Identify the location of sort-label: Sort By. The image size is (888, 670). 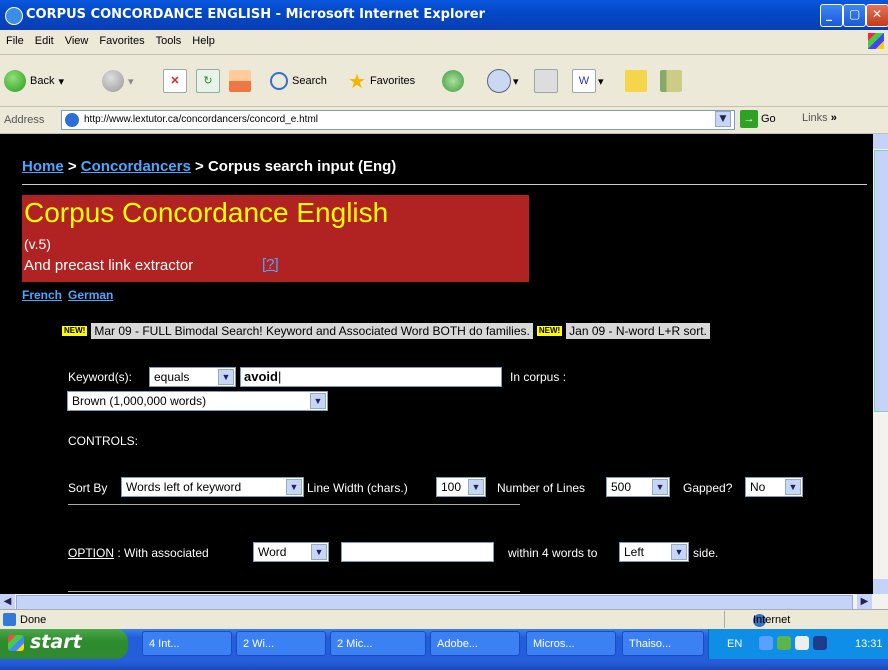
(88, 488).